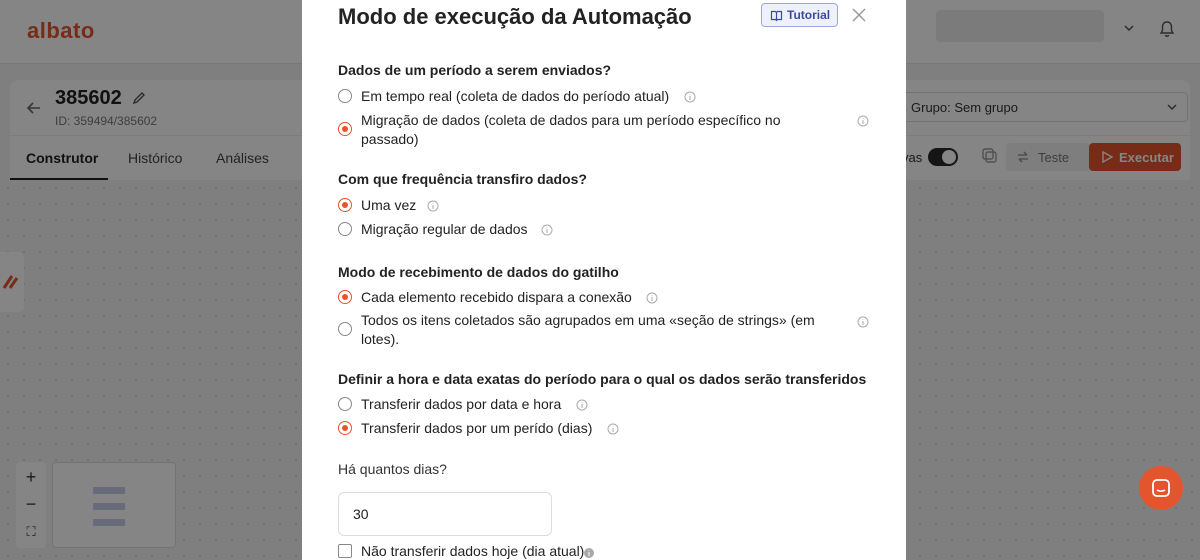 The width and height of the screenshot is (1200, 560). What do you see at coordinates (478, 272) in the screenshot?
I see `section-title-trigger-mode: Modo de recebimento de dados do gatilho` at bounding box center [478, 272].